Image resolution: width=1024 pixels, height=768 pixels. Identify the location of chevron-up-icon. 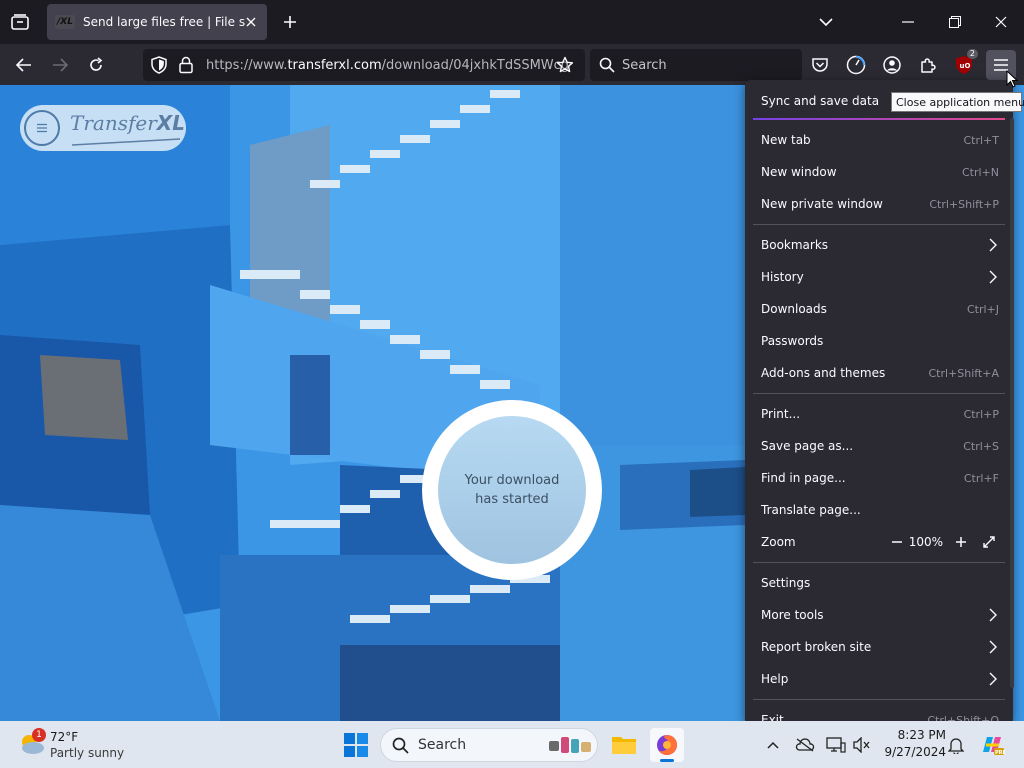
(773, 745).